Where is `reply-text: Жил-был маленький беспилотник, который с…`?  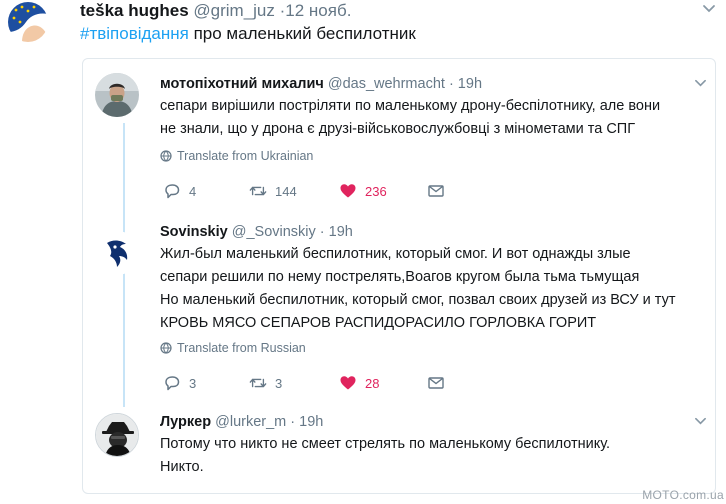 reply-text: Жил-был маленький беспилотник, который с… is located at coordinates (418, 289).